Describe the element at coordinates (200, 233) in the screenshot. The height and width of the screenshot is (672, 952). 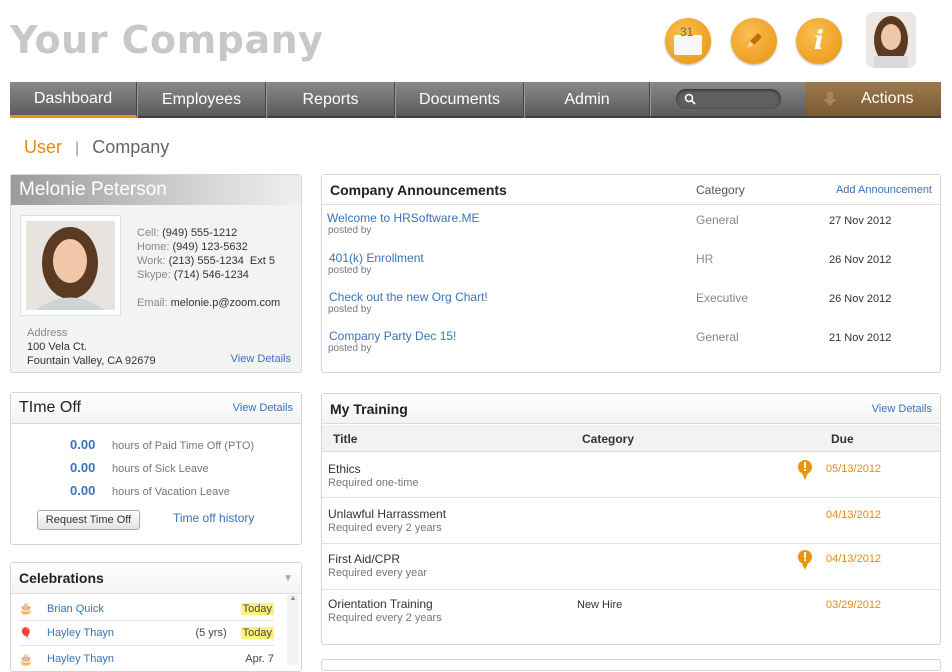
I see `cell-value: (949) 555-1212` at that location.